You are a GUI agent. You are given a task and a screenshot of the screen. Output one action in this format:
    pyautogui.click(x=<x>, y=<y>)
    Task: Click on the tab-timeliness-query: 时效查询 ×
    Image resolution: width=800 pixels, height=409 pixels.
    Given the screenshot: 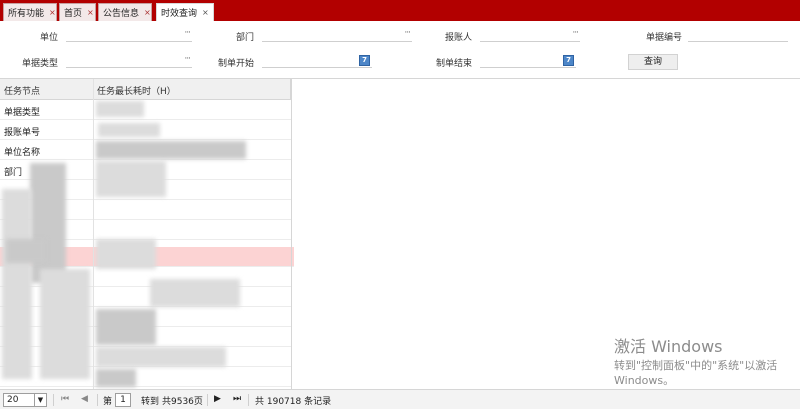 What is the action you would take?
    pyautogui.click(x=185, y=12)
    